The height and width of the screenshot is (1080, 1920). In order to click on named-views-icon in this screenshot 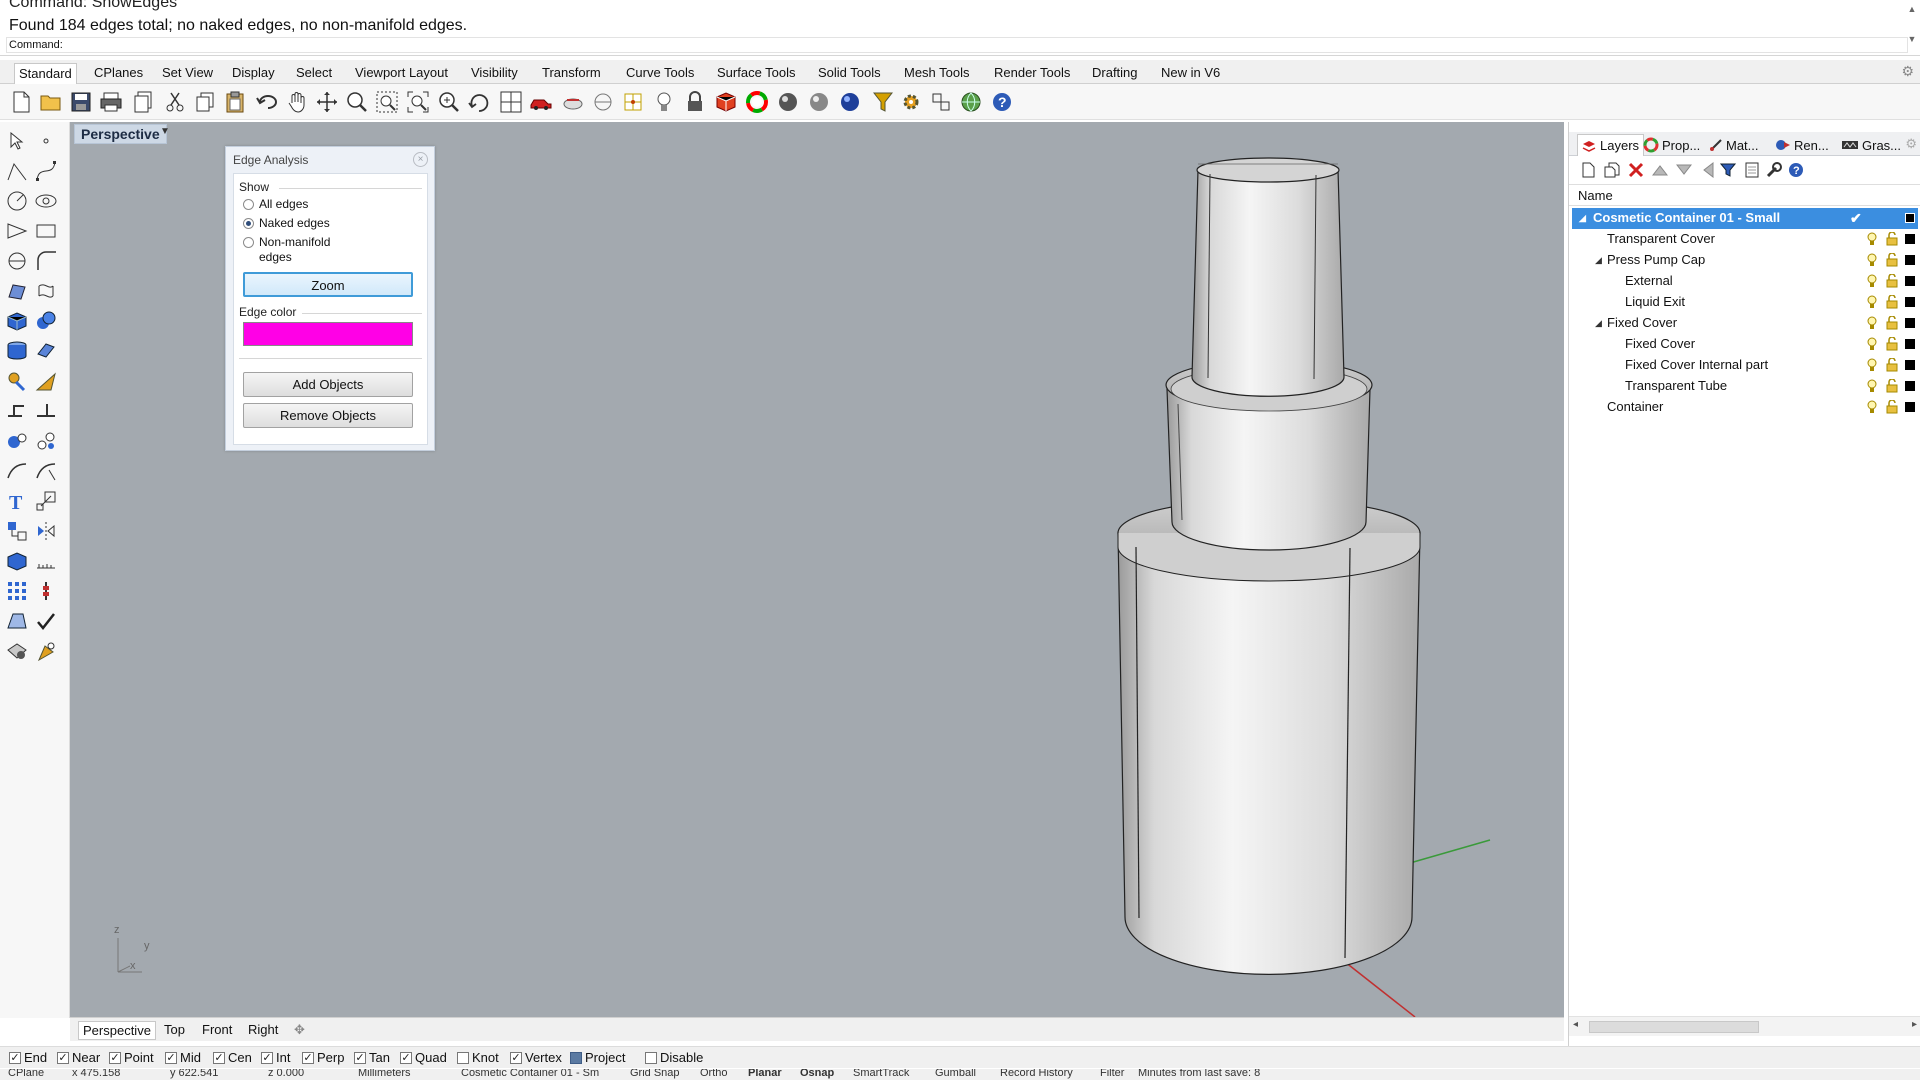, I will do `click(573, 102)`.